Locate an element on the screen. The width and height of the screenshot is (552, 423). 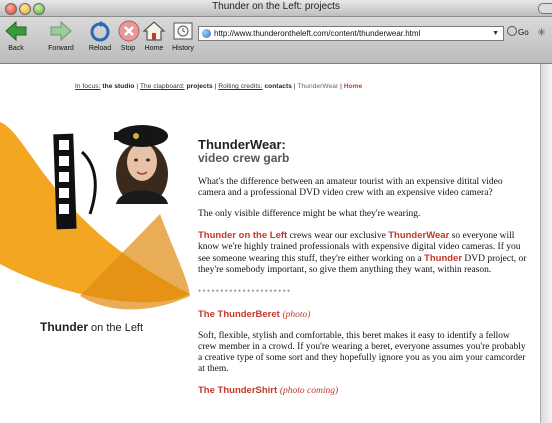
brand-highlight: Thunder on the Left is located at coordinates (243, 235).